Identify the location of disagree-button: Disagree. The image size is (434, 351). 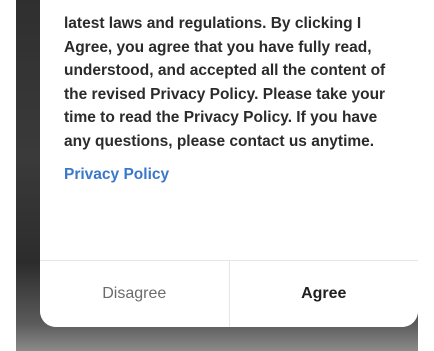
(135, 294).